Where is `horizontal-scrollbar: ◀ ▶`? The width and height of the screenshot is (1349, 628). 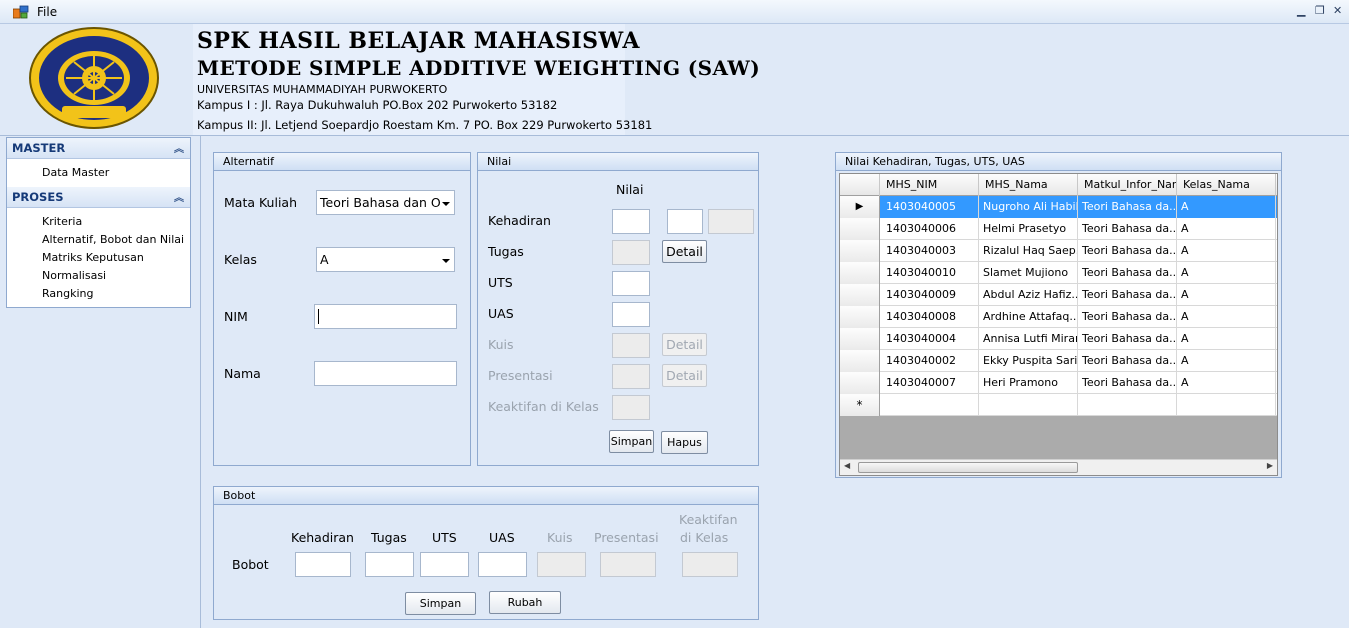 horizontal-scrollbar: ◀ ▶ is located at coordinates (1058, 467).